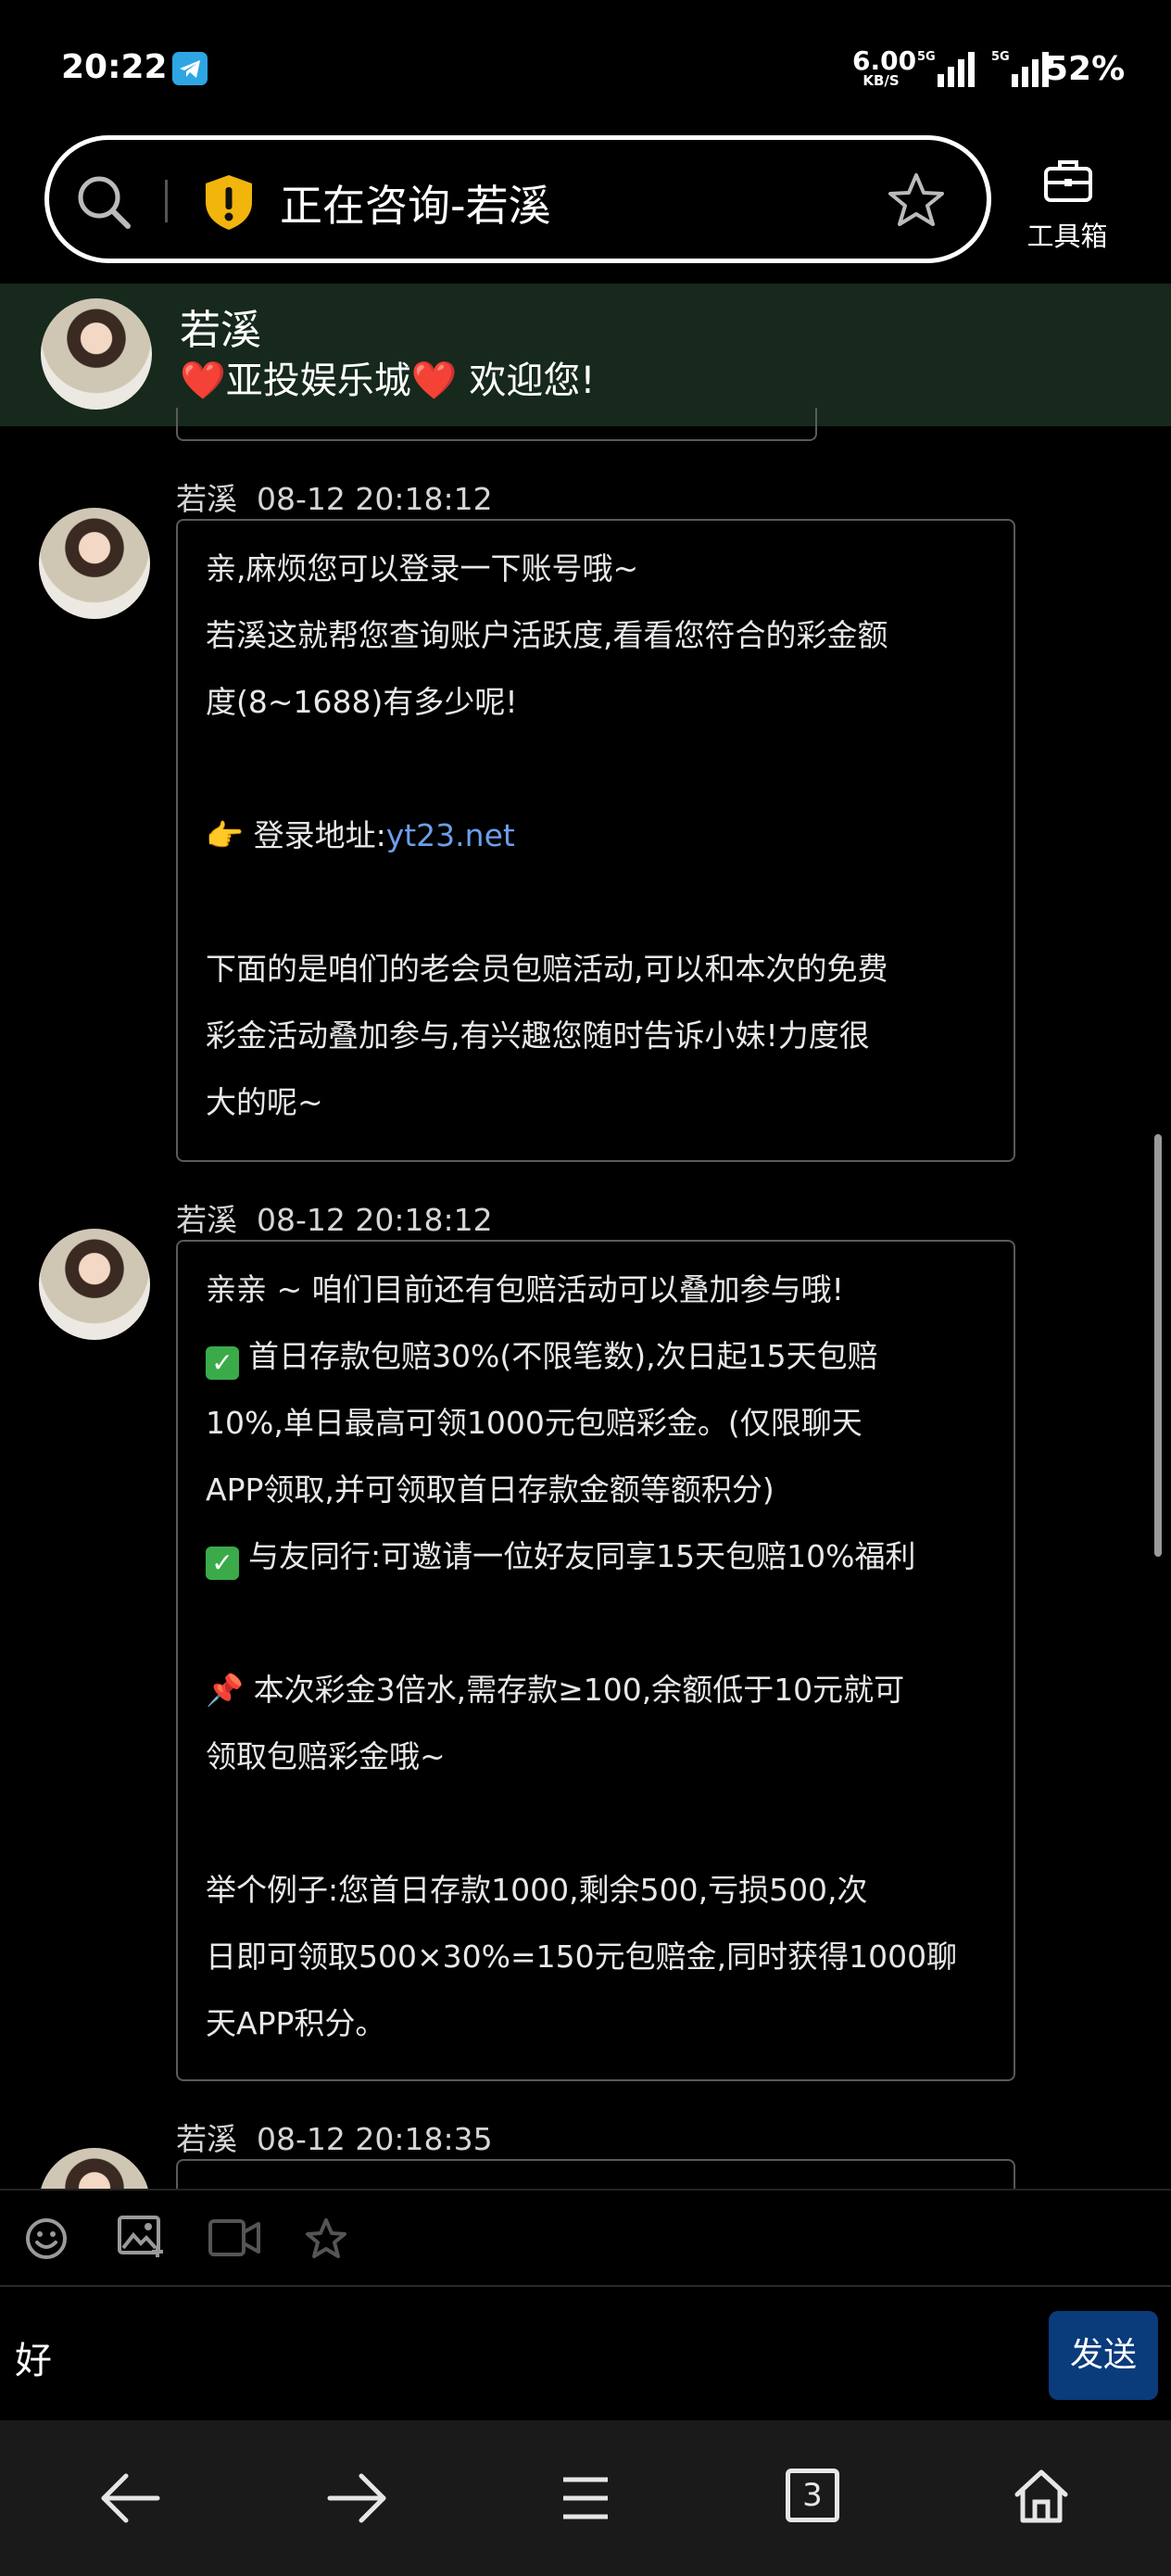 The height and width of the screenshot is (2576, 1171). What do you see at coordinates (374, 2139) in the screenshot?
I see `message-time: 08-12 20:18:35` at bounding box center [374, 2139].